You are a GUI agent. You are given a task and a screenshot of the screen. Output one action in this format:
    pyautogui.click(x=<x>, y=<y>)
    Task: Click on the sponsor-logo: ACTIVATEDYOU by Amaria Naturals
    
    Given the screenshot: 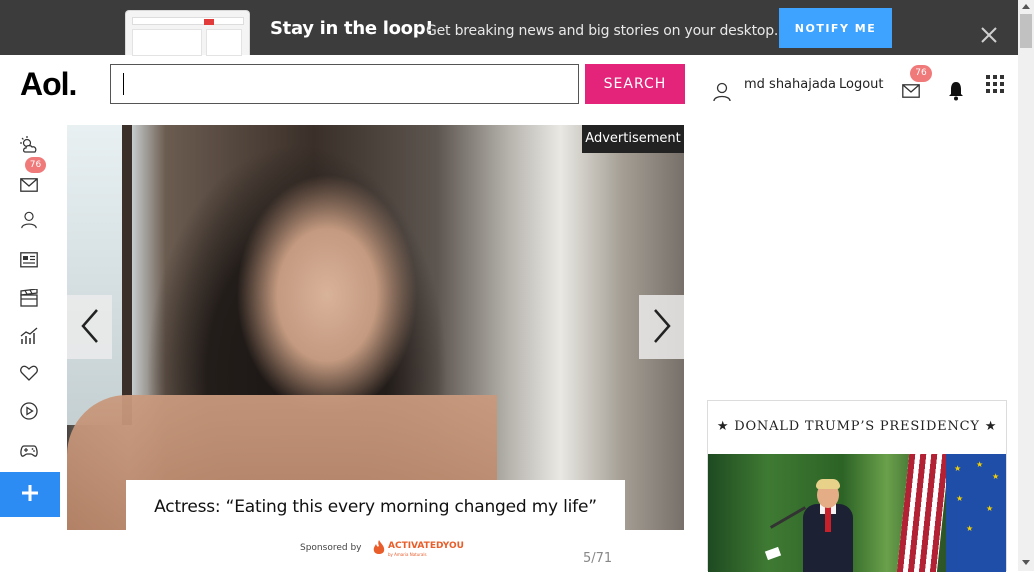 What is the action you would take?
    pyautogui.click(x=418, y=549)
    